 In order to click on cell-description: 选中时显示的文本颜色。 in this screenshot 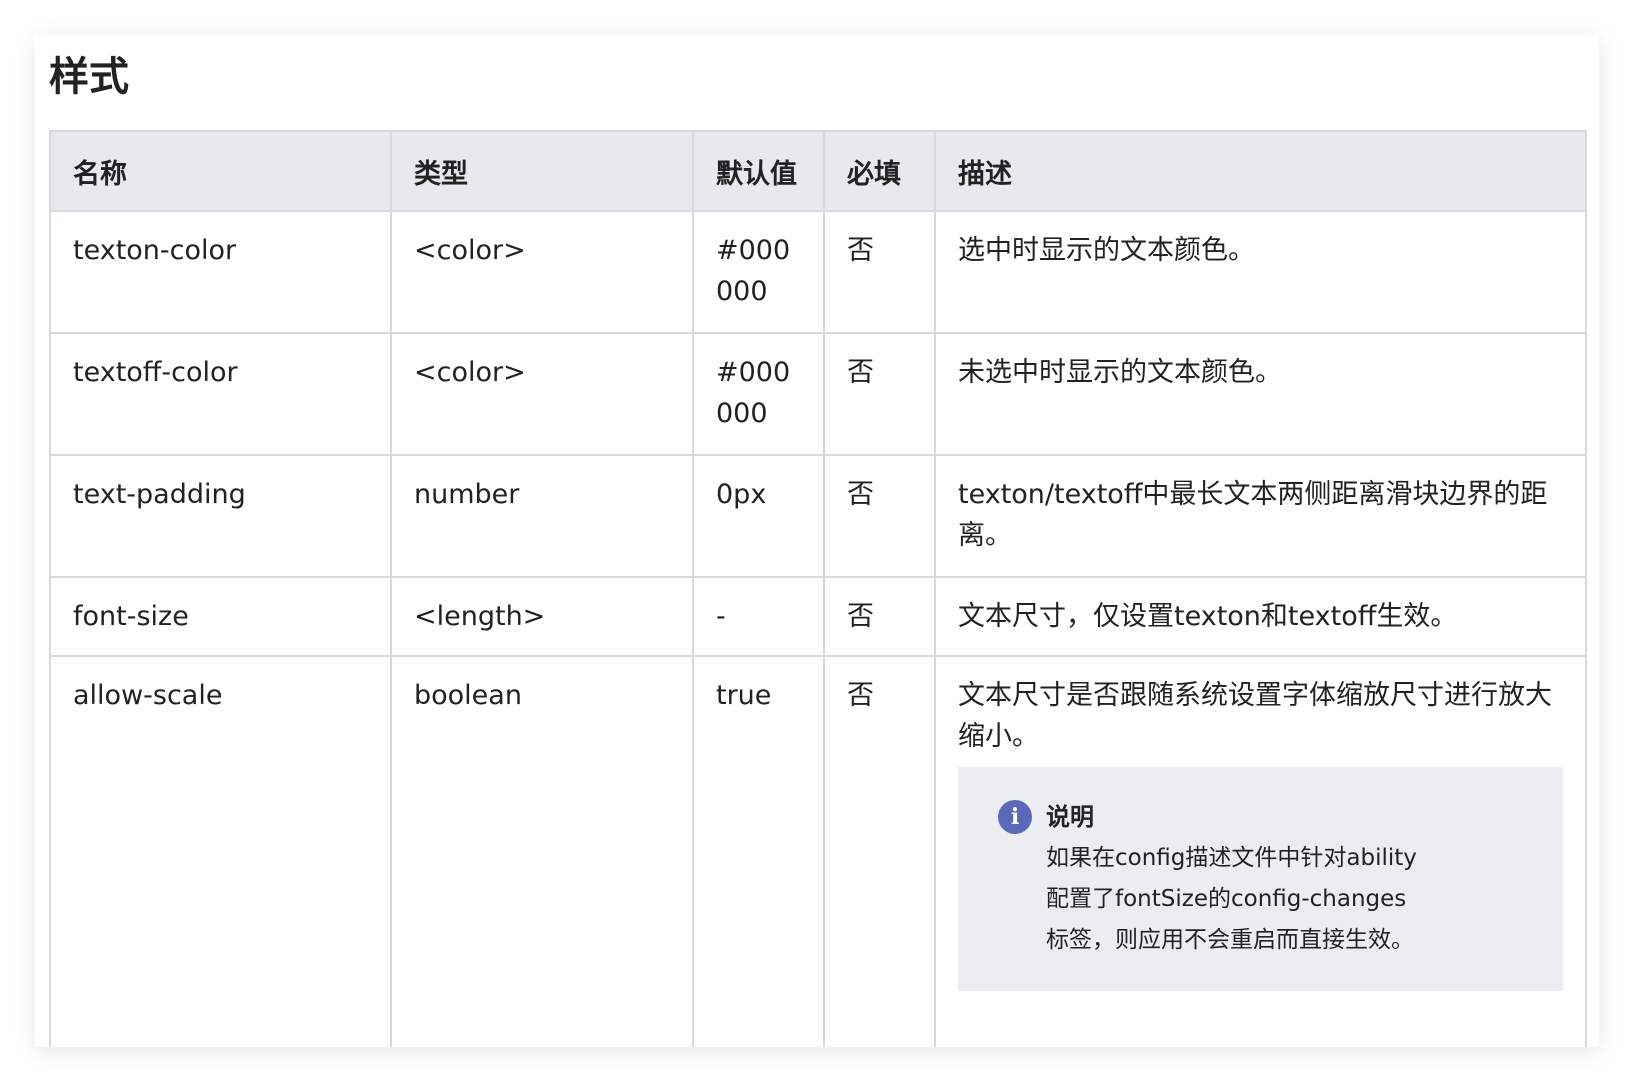, I will do `click(1260, 272)`.